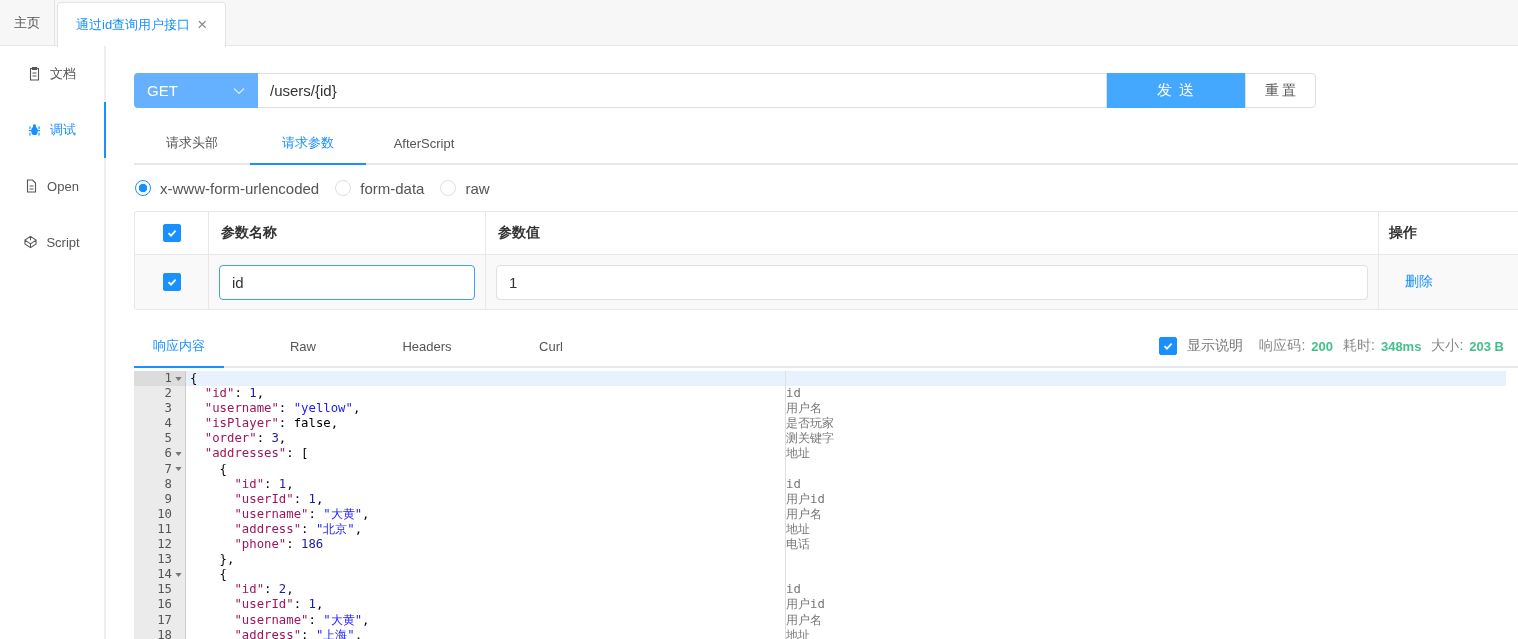 The width and height of the screenshot is (1518, 639). I want to click on line-number: 3, so click(168, 409).